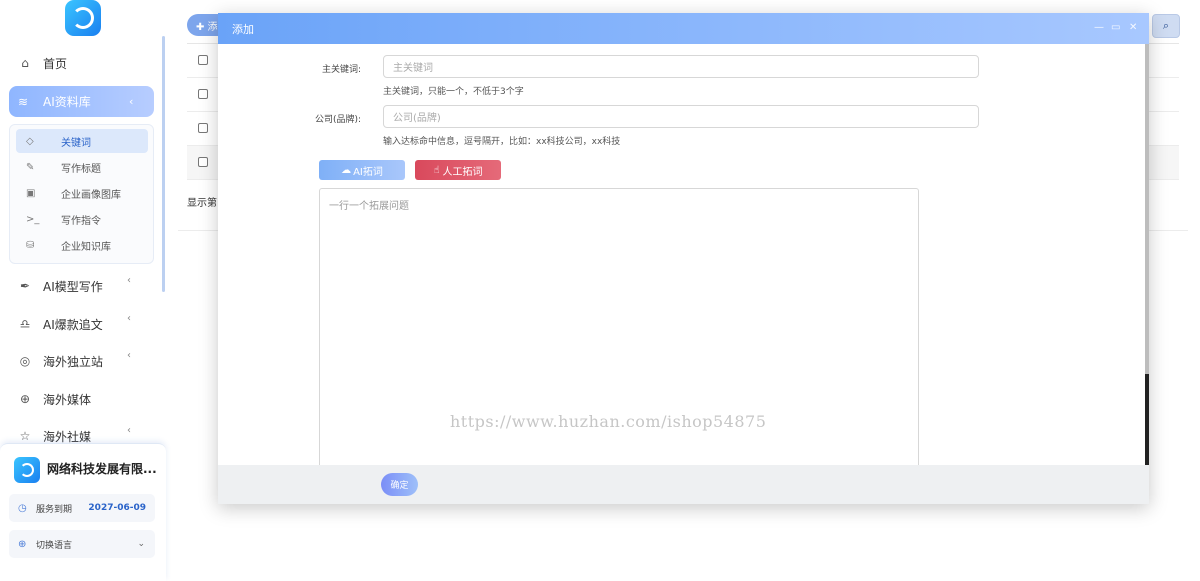 This screenshot has height=581, width=1200. I want to click on subnav-item-image-library: ▣ 企业画像图库, so click(82, 193).